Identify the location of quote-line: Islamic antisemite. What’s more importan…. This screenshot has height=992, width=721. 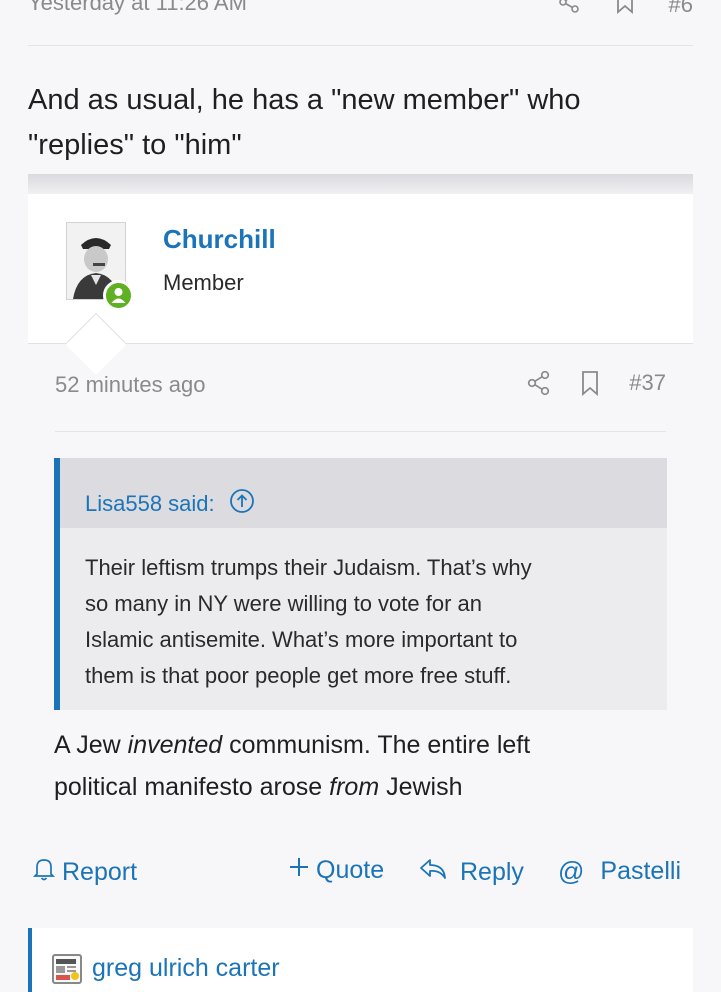
(301, 639).